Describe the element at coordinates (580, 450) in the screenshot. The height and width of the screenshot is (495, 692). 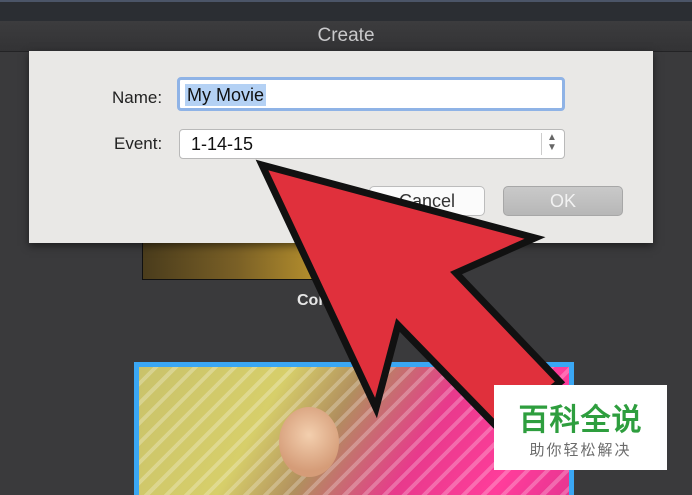
I see `watermark-subtitle: 助你轻松解决` at that location.